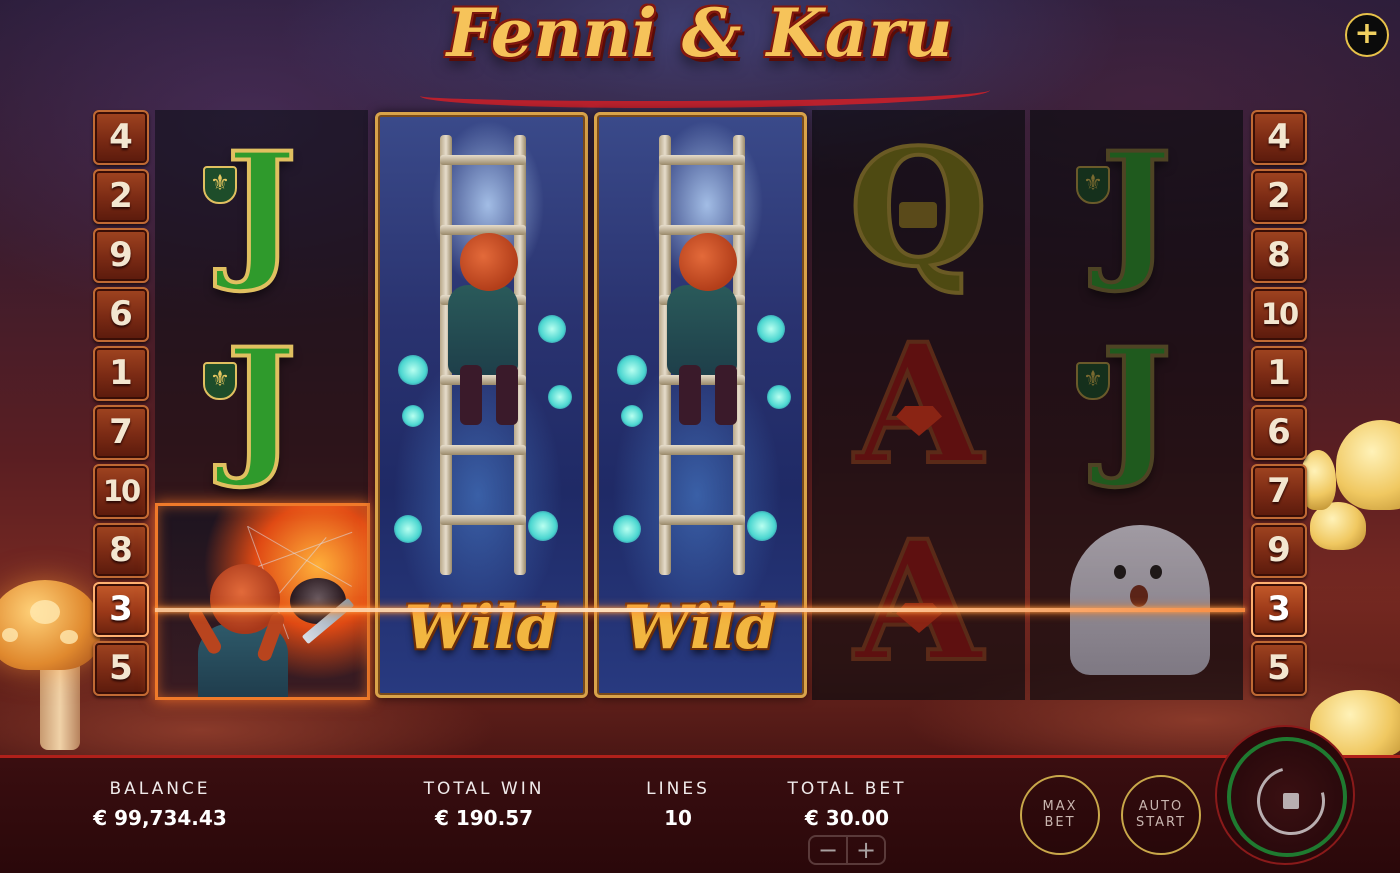 Image resolution: width=1400 pixels, height=873 pixels. What do you see at coordinates (484, 789) in the screenshot?
I see `total-win-label: TOTAL WIN` at bounding box center [484, 789].